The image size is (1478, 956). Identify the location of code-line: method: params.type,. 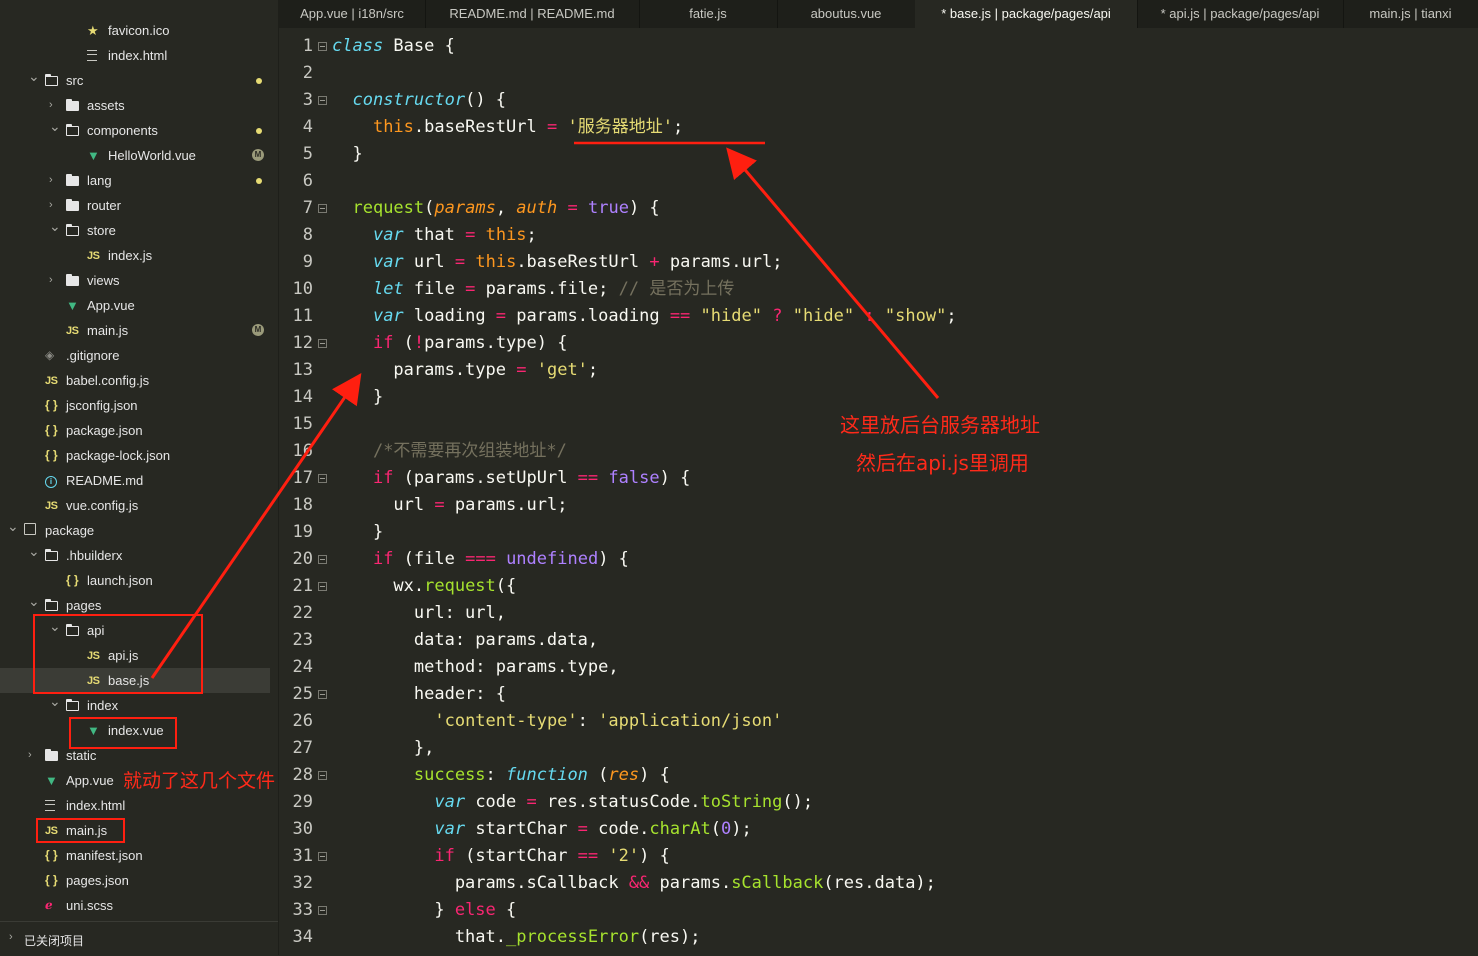
(475, 667).